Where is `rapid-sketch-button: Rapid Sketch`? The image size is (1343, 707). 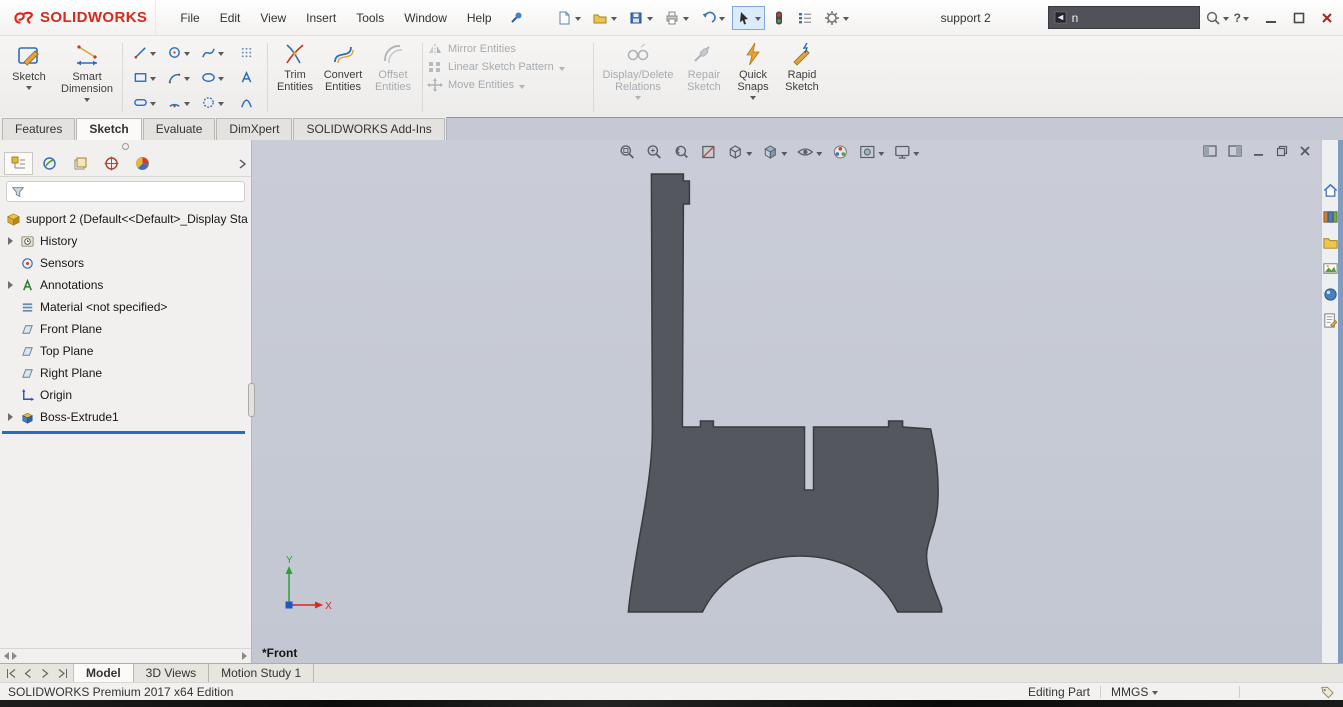 rapid-sketch-button: Rapid Sketch is located at coordinates (802, 76).